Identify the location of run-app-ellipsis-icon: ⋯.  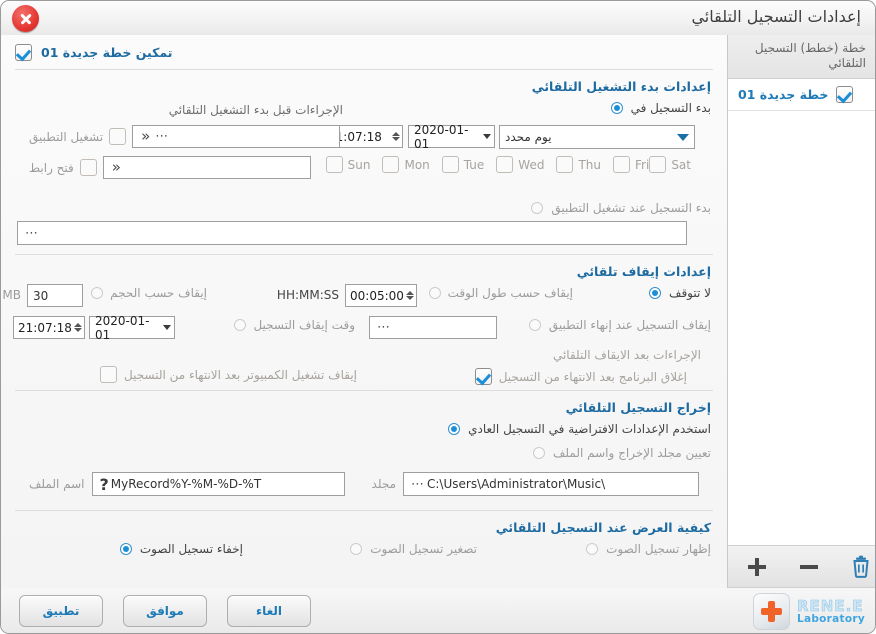
(162, 136).